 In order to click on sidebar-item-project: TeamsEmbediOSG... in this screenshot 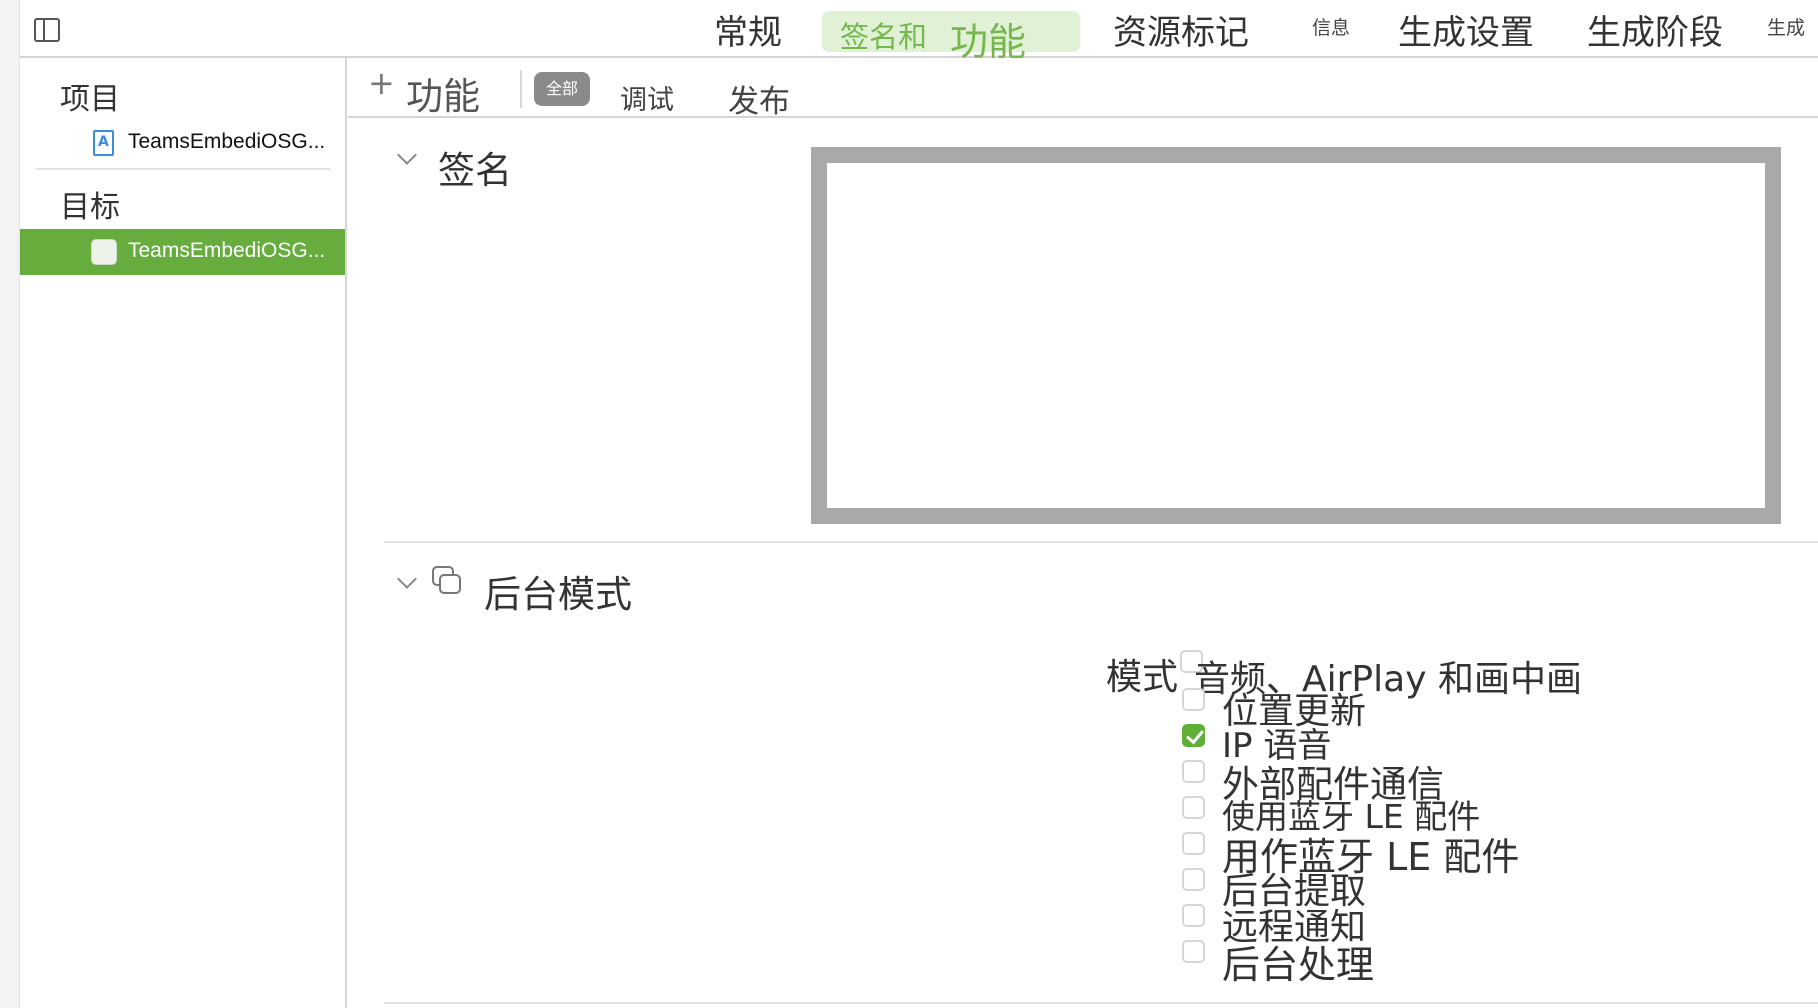, I will do `click(182, 143)`.